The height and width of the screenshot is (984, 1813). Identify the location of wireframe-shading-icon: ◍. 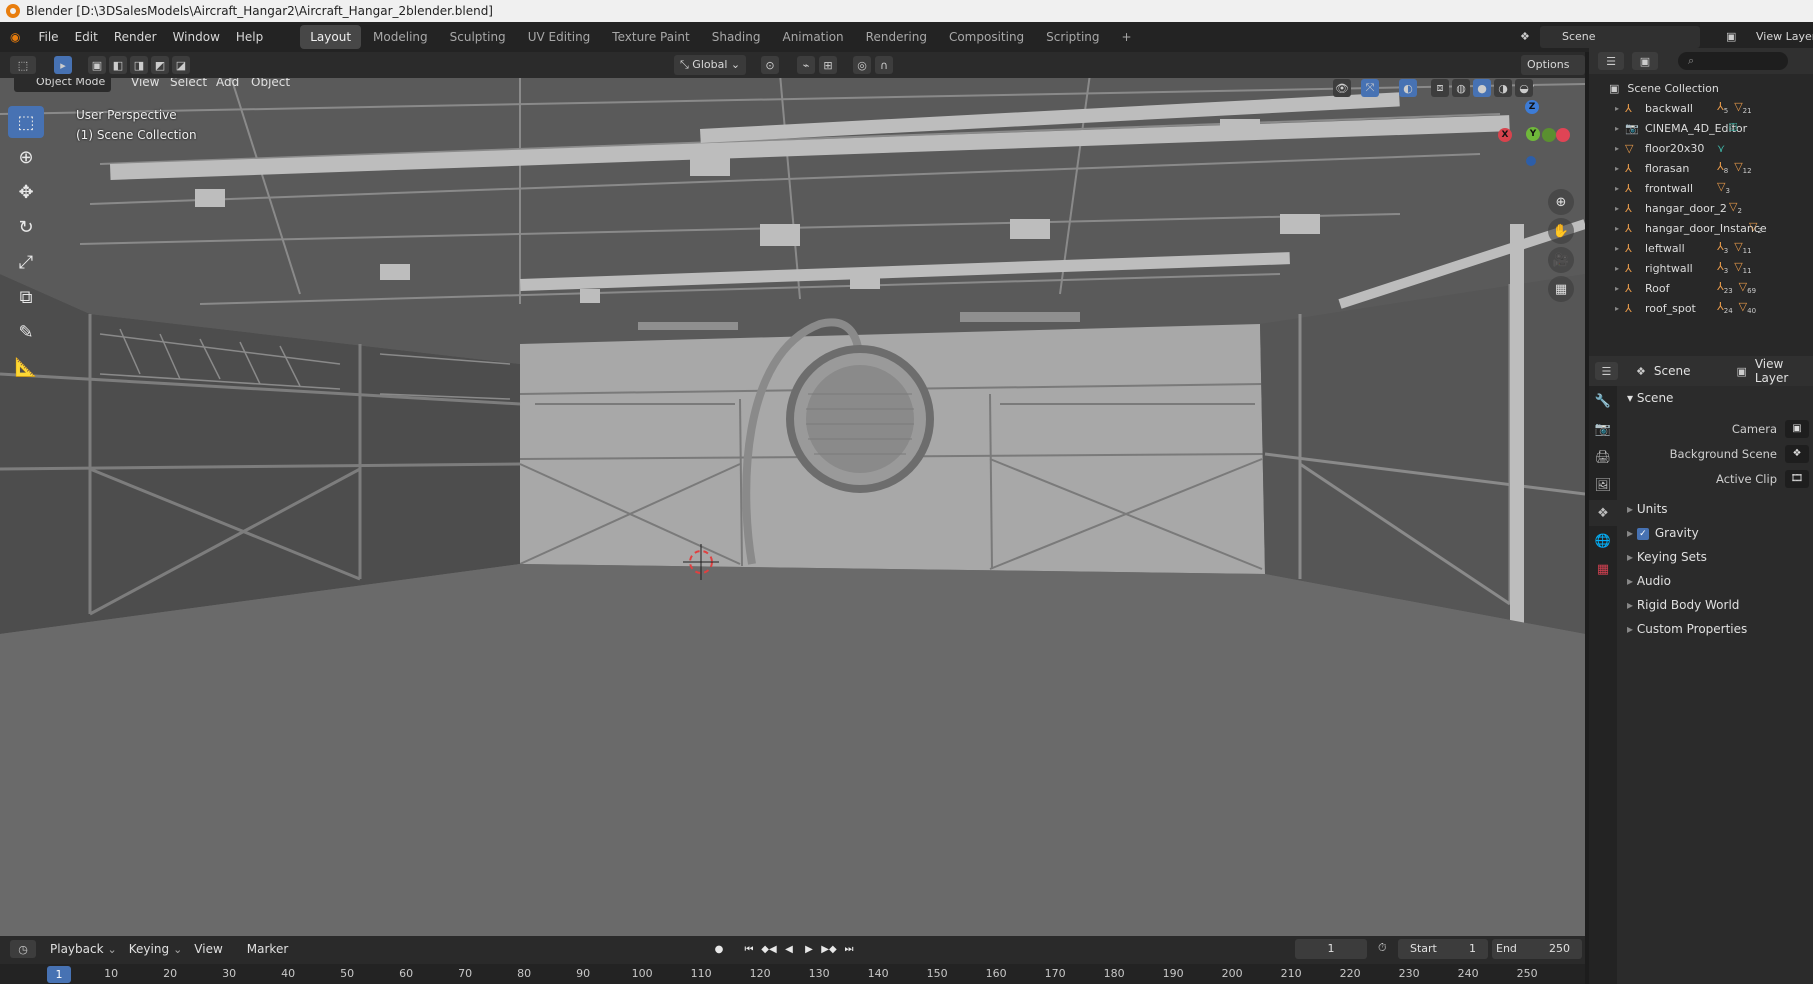
(1461, 88).